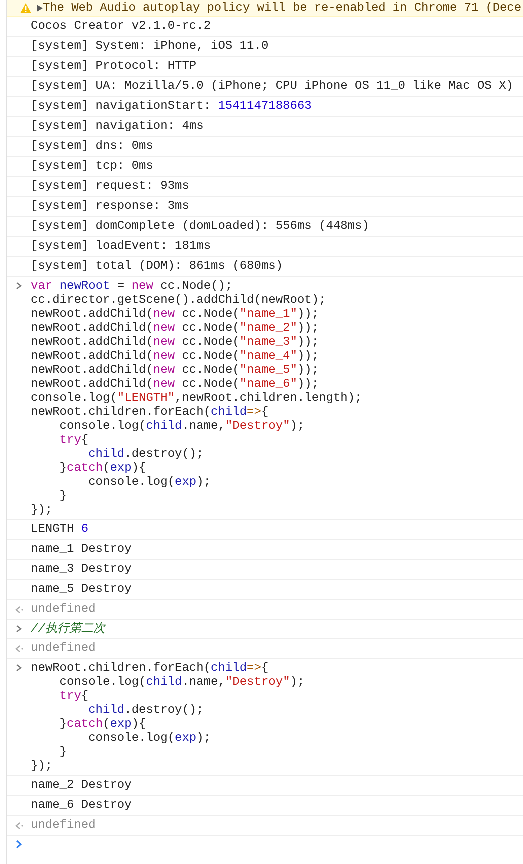  I want to click on code-line: newRoot.addChild(new cc.Node("name_6"));, so click(175, 384).